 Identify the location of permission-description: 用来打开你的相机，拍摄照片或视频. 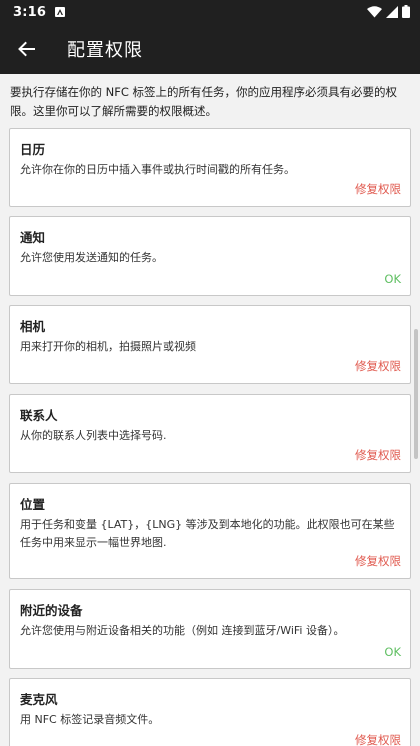
(108, 346).